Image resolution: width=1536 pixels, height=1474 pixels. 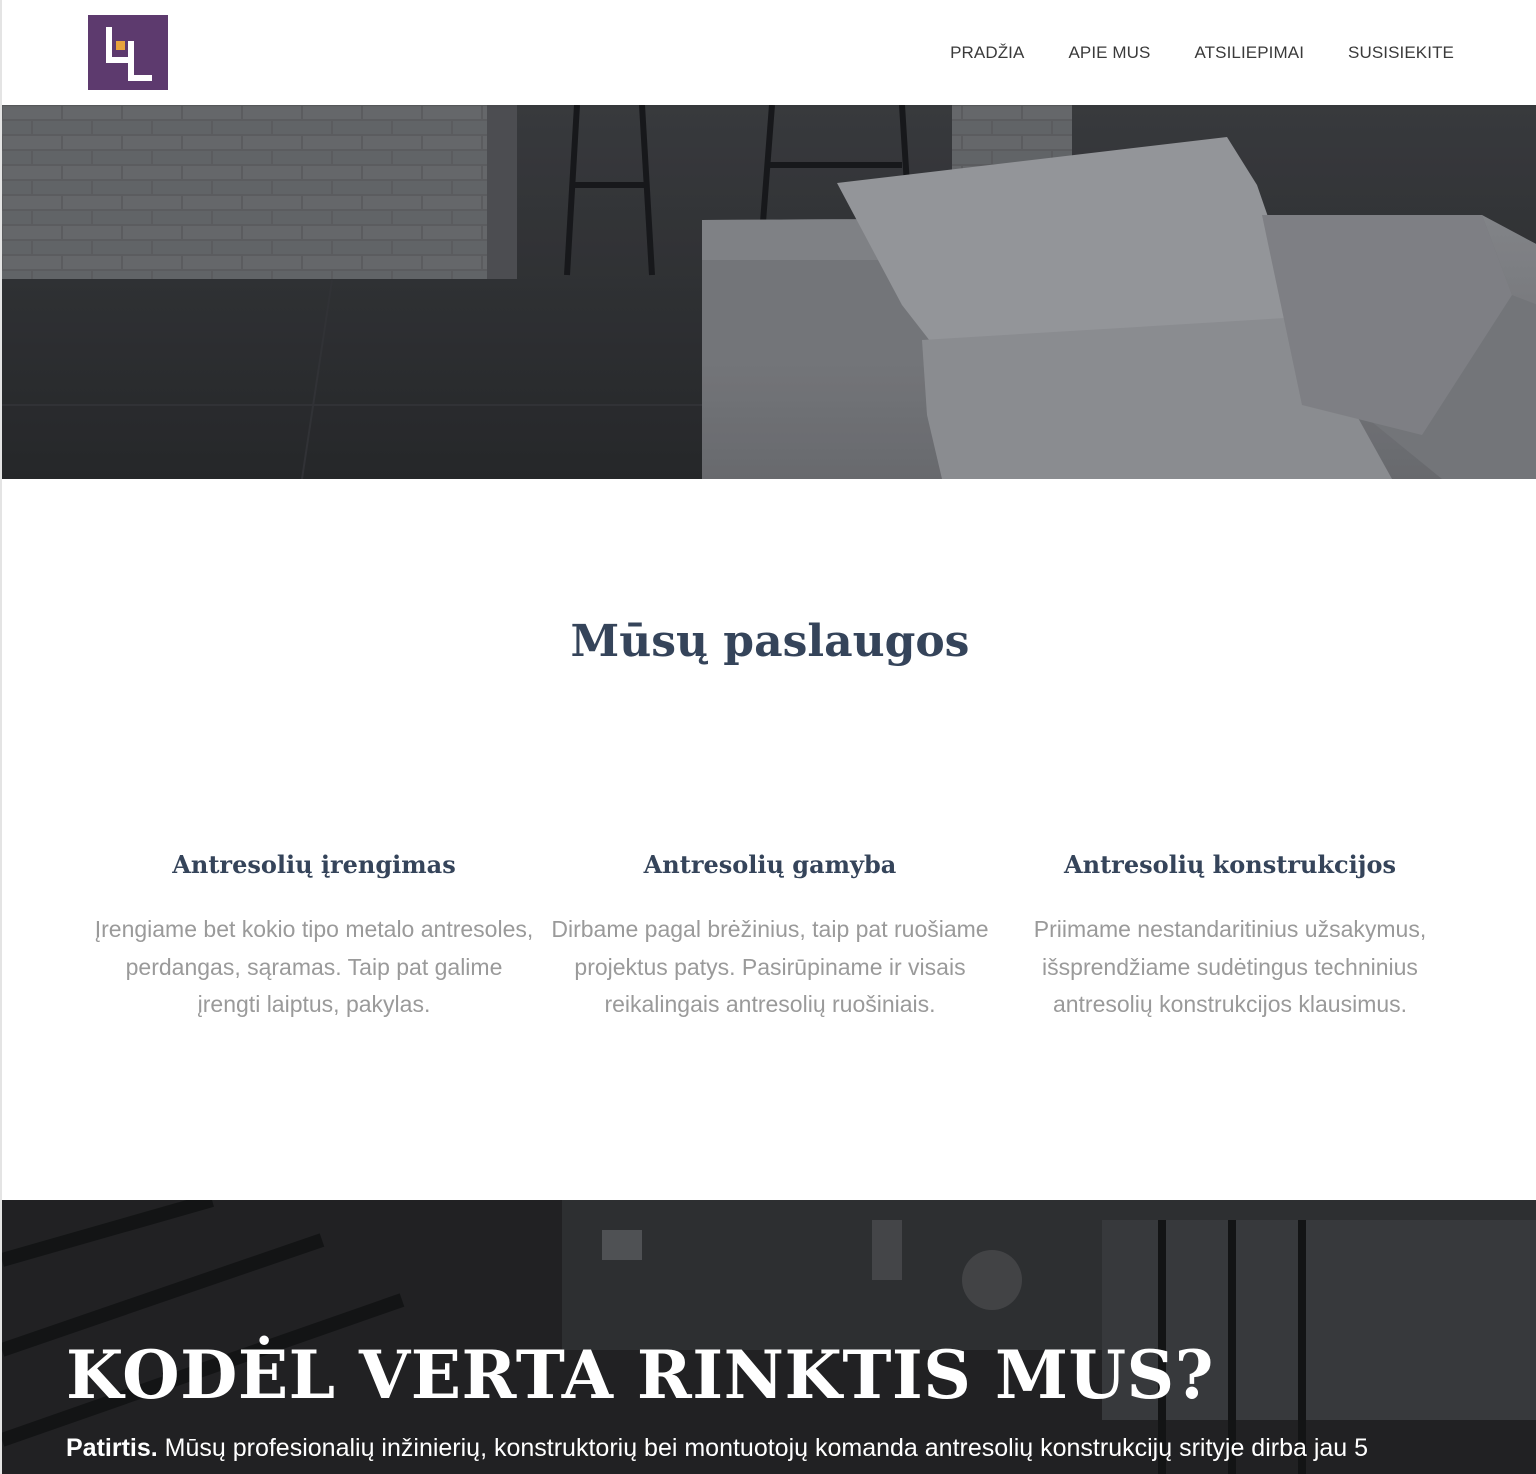 I want to click on nav-link-atsiliepimai: ATSILIEPIMAI, so click(x=1250, y=53).